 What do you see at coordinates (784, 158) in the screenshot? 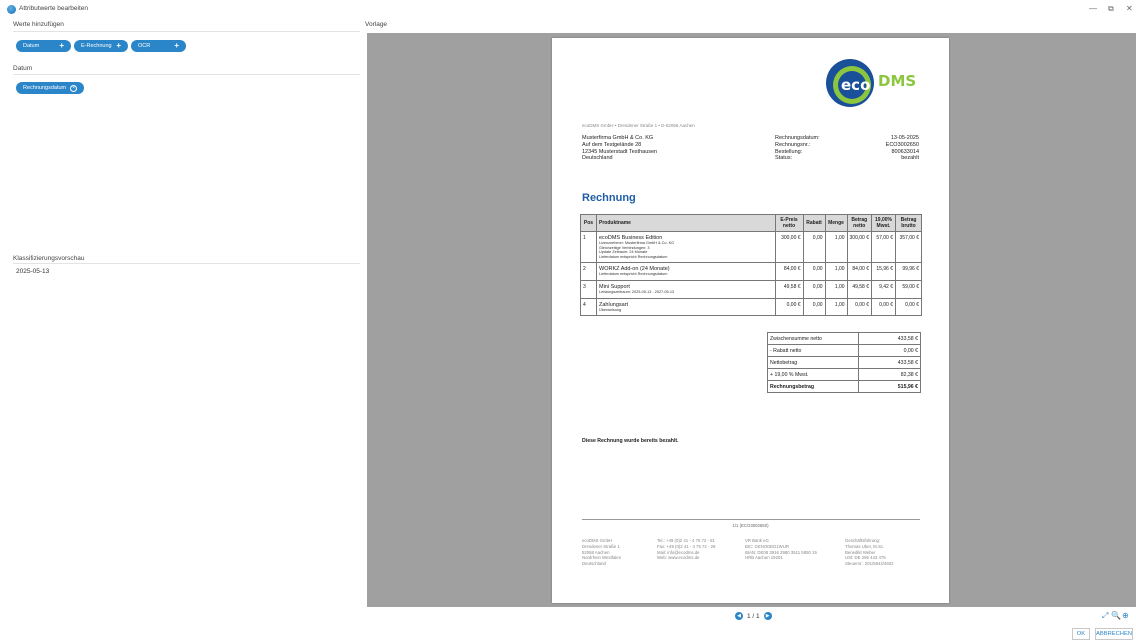
I see `meta-label: Status:` at bounding box center [784, 158].